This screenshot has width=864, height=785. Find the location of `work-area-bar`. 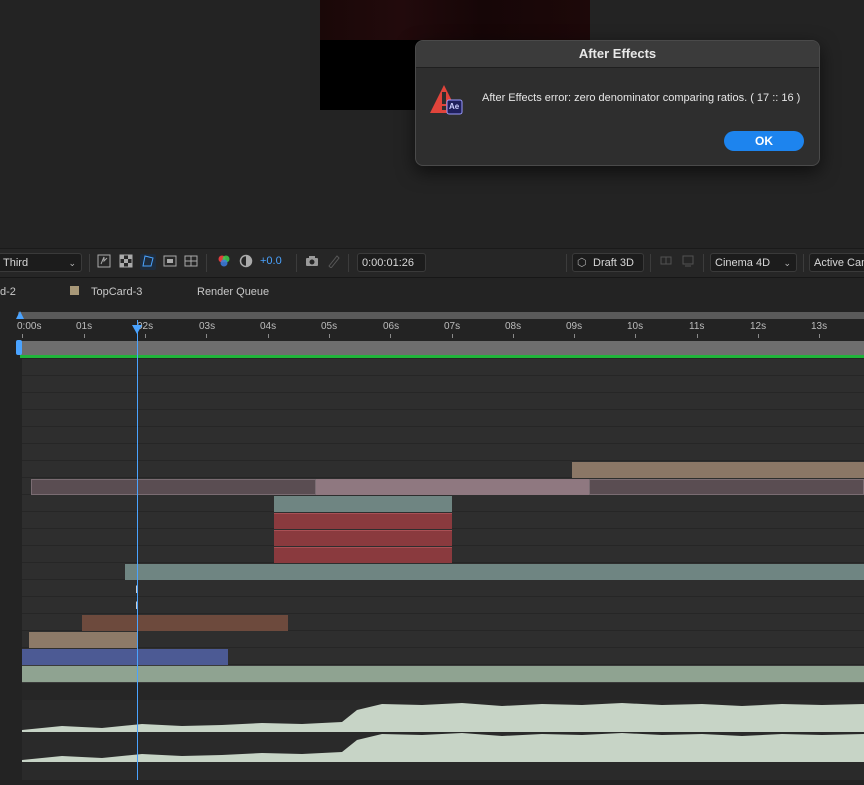

work-area-bar is located at coordinates (441, 348).